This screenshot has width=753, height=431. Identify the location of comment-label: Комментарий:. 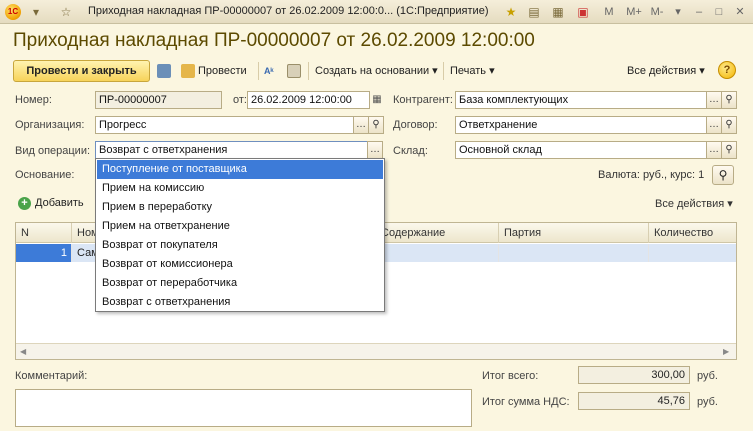
(51, 376).